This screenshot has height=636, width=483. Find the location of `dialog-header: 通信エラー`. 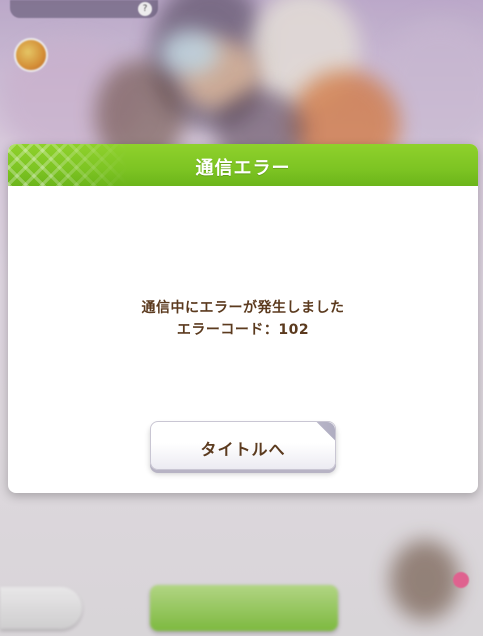

dialog-header: 通信エラー is located at coordinates (243, 165).